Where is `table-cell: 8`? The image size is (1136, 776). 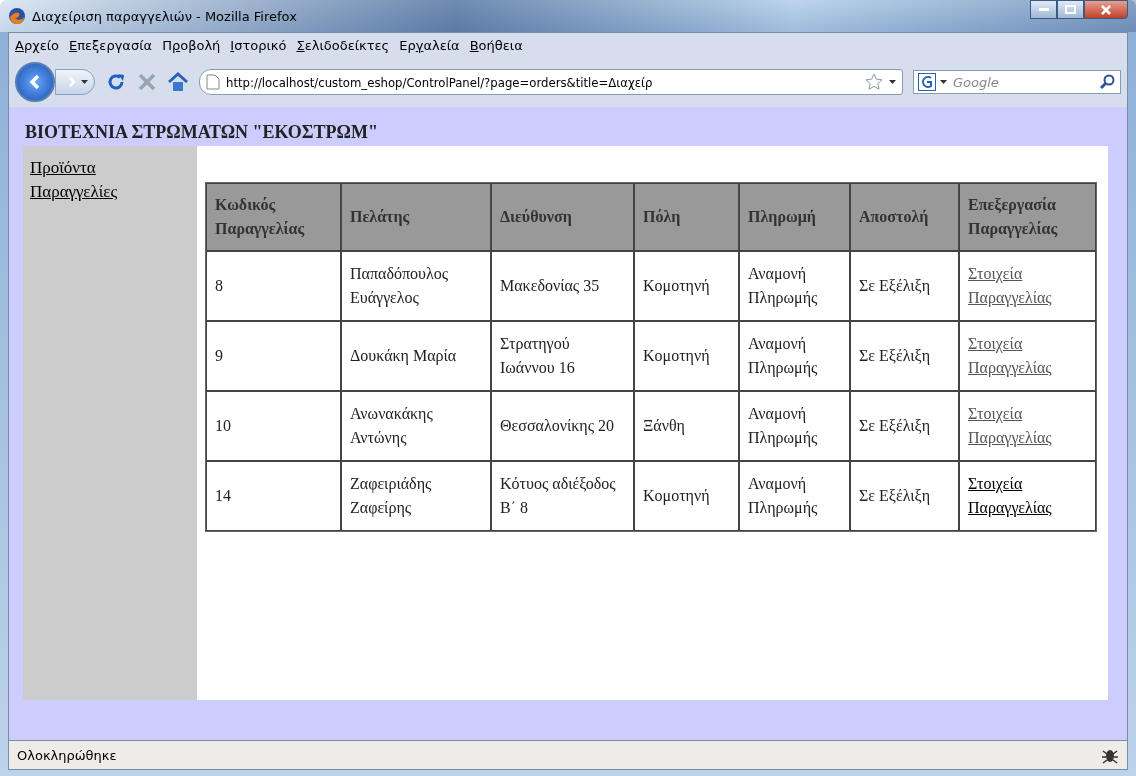
table-cell: 8 is located at coordinates (273, 286).